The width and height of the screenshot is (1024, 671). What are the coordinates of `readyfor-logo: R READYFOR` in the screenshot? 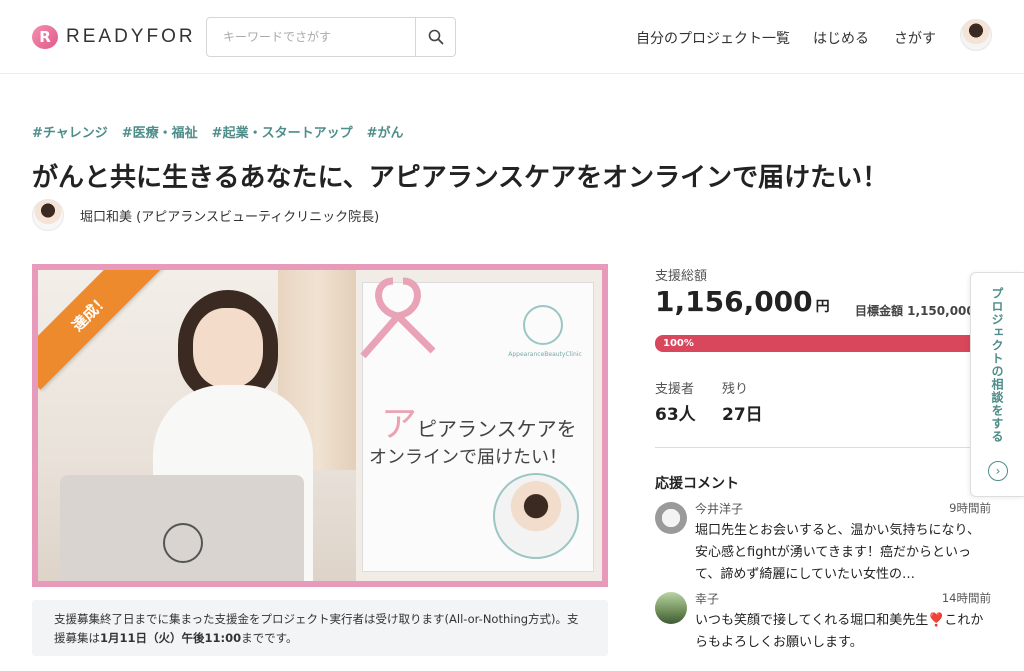 It's located at (114, 37).